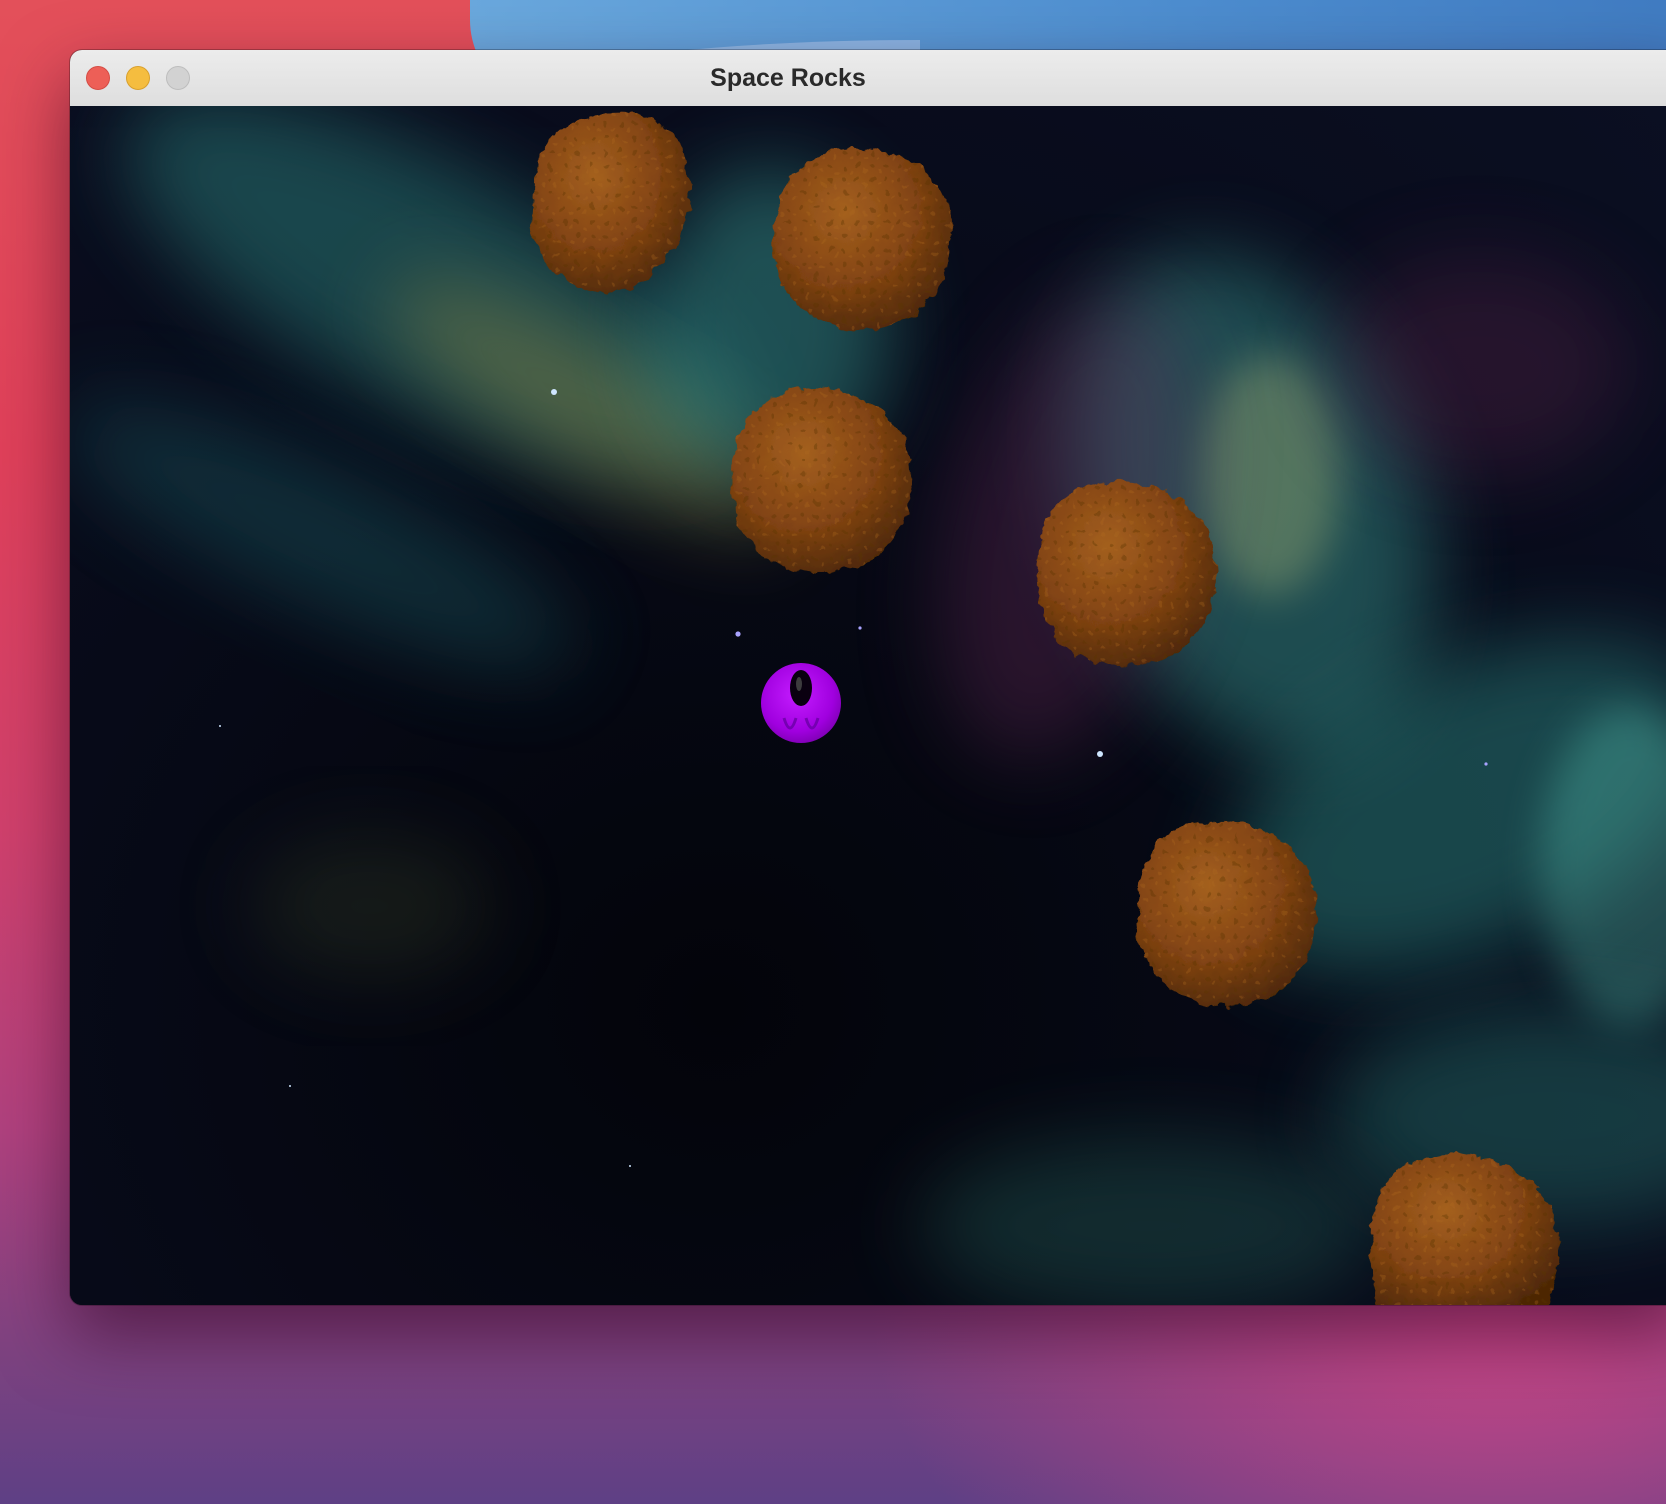 The width and height of the screenshot is (1666, 1504). I want to click on zoom-button, so click(178, 78).